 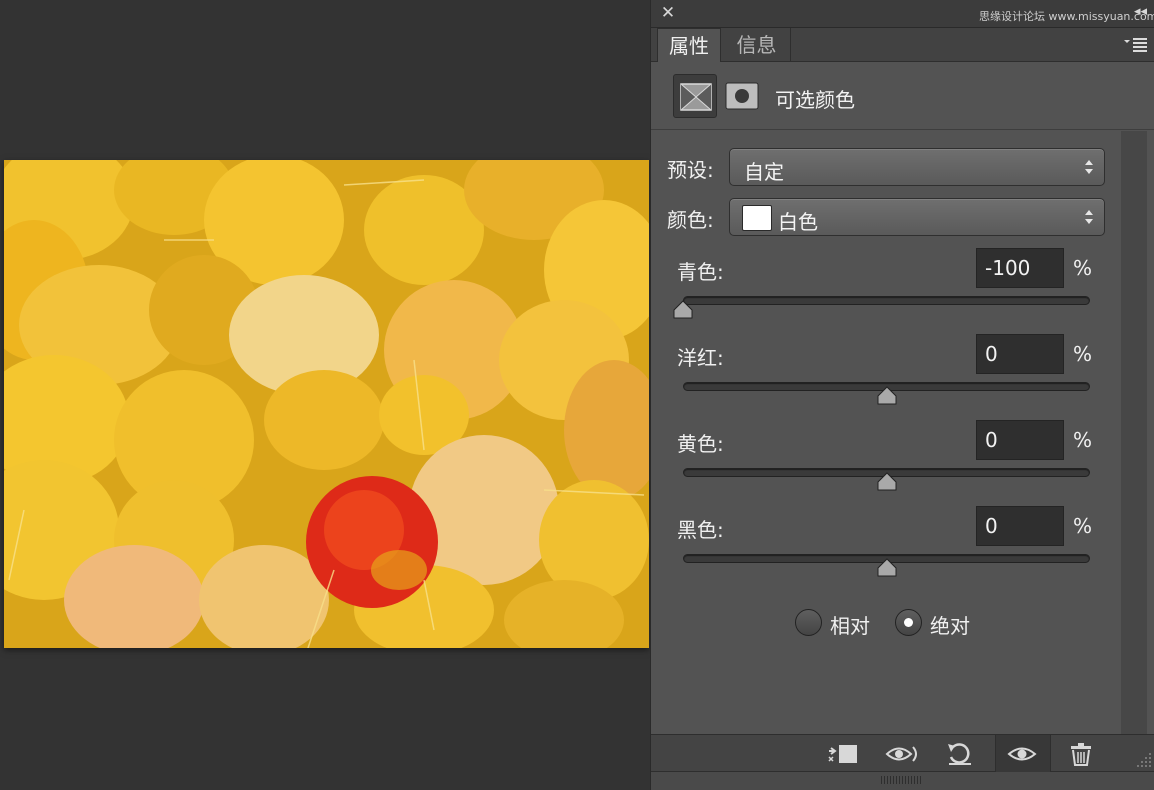 What do you see at coordinates (689, 45) in the screenshot?
I see `tab-properties: 属性` at bounding box center [689, 45].